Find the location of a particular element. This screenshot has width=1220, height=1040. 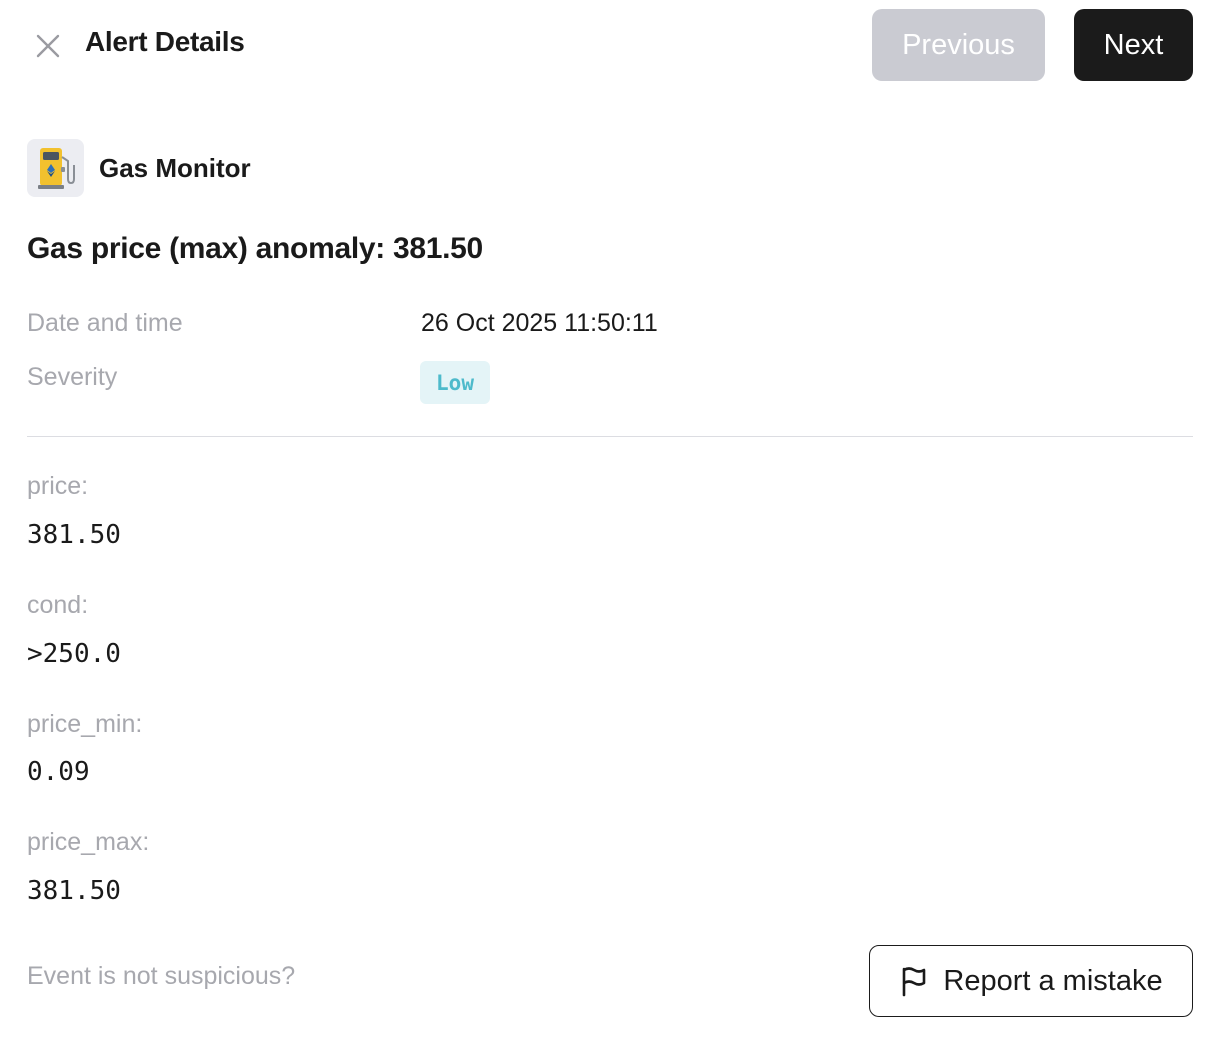

gas-pump-icon is located at coordinates (55, 168).